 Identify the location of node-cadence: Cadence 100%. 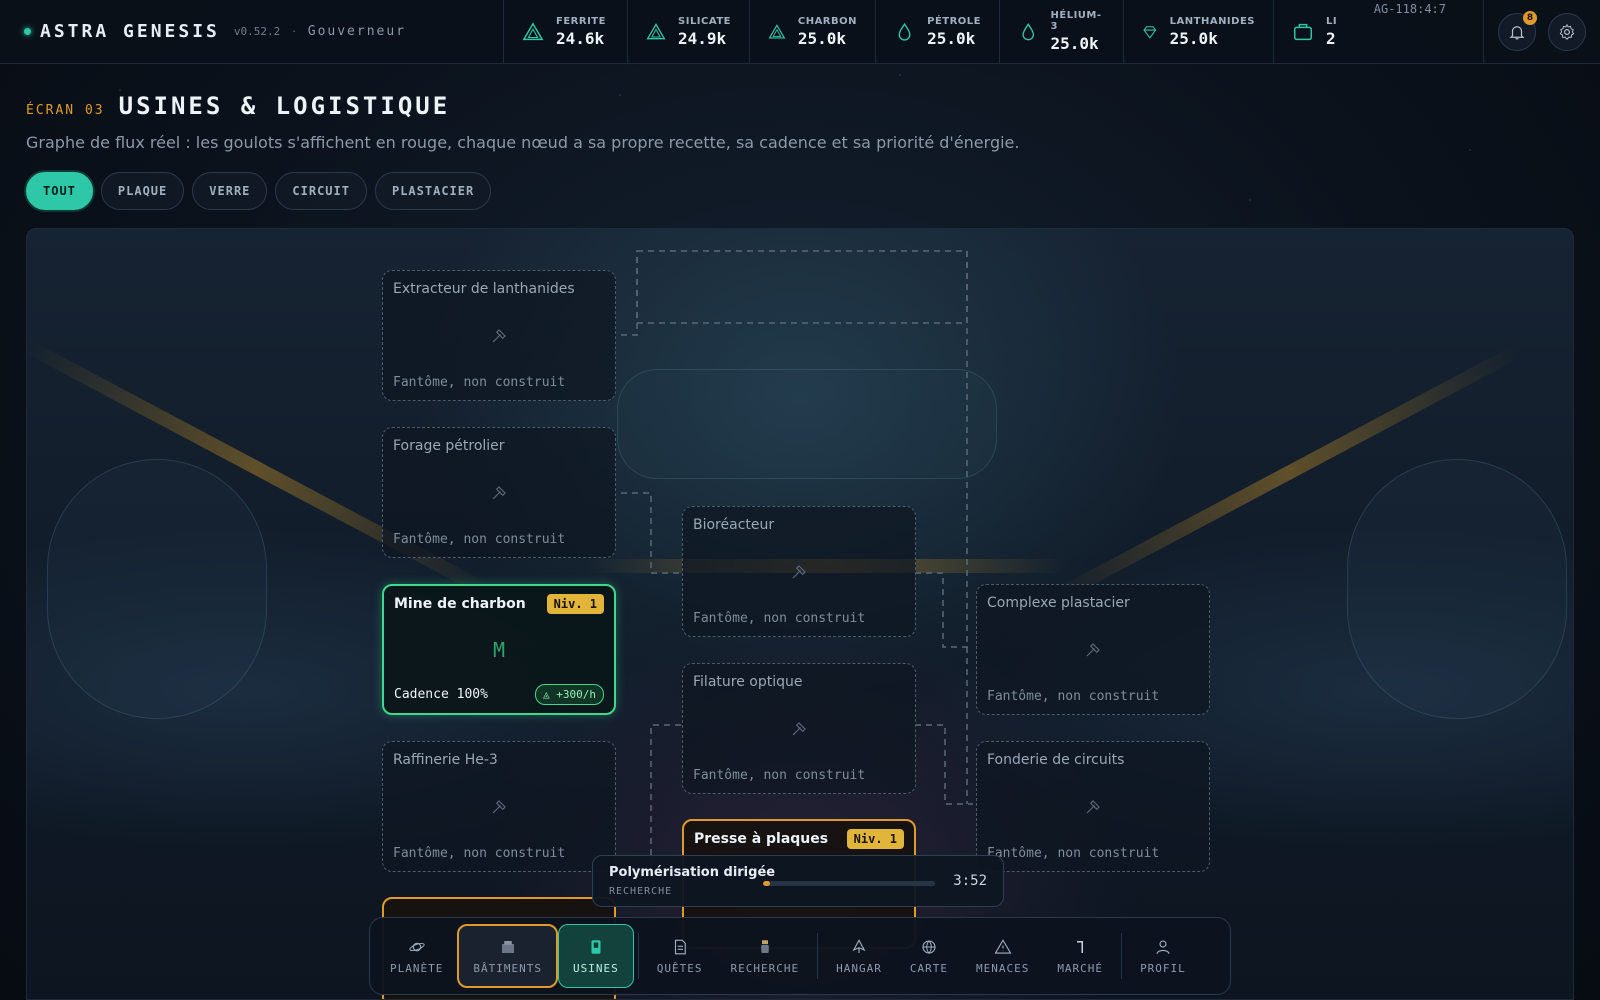
(441, 694).